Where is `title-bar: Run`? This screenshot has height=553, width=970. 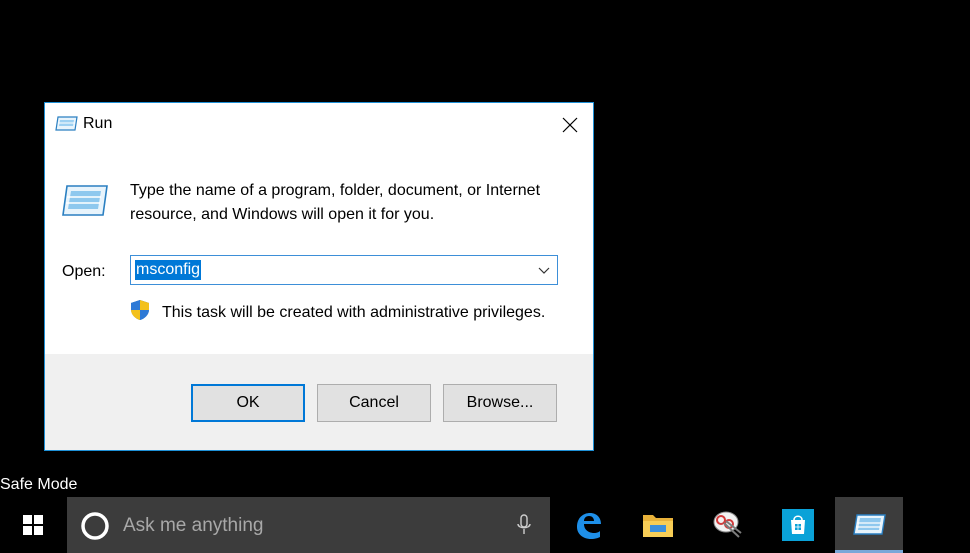 title-bar: Run is located at coordinates (319, 125).